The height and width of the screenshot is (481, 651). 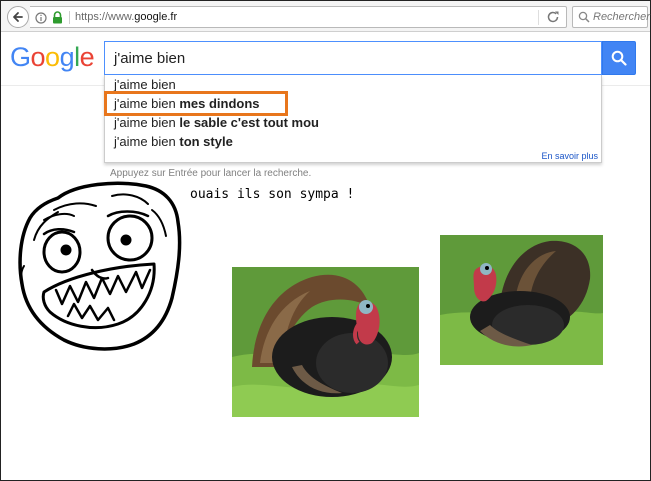 I want to click on search-button, so click(x=619, y=58).